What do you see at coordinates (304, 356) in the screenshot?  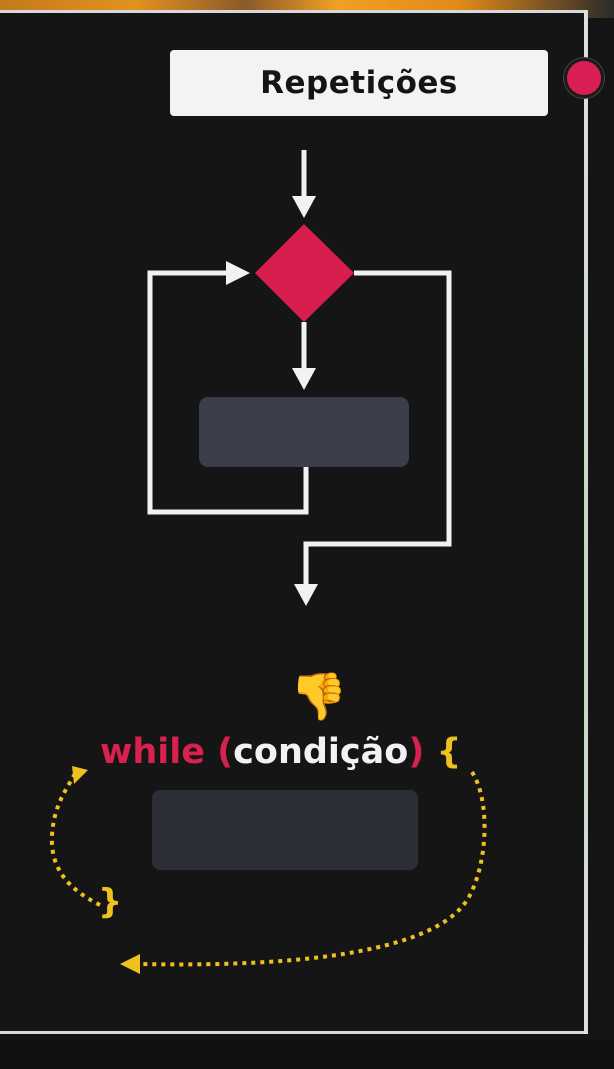 I see `true-branch-arrow` at bounding box center [304, 356].